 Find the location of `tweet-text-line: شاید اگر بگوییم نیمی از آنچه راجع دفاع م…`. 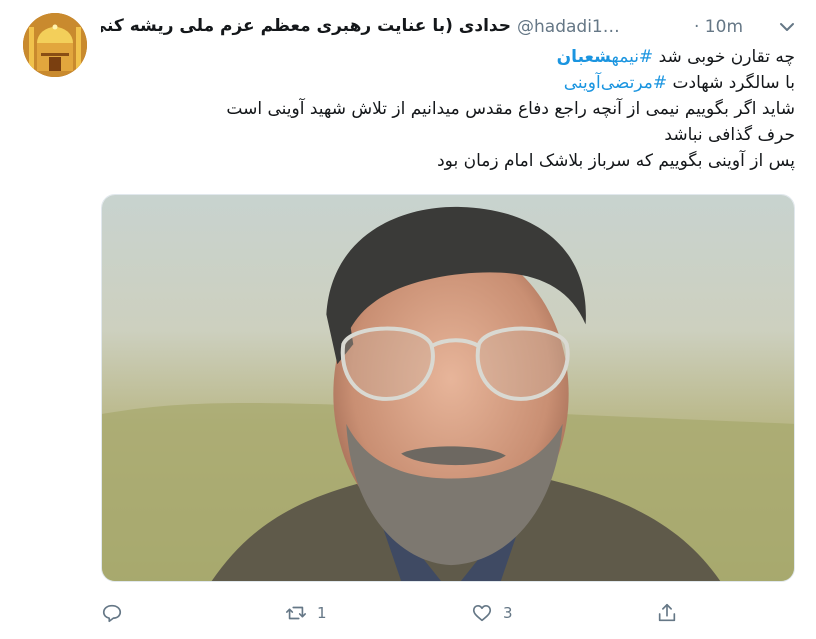

tweet-text-line: شاید اگر بگوییم نیمی از آنچه راجع دفاع م… is located at coordinates (510, 109).